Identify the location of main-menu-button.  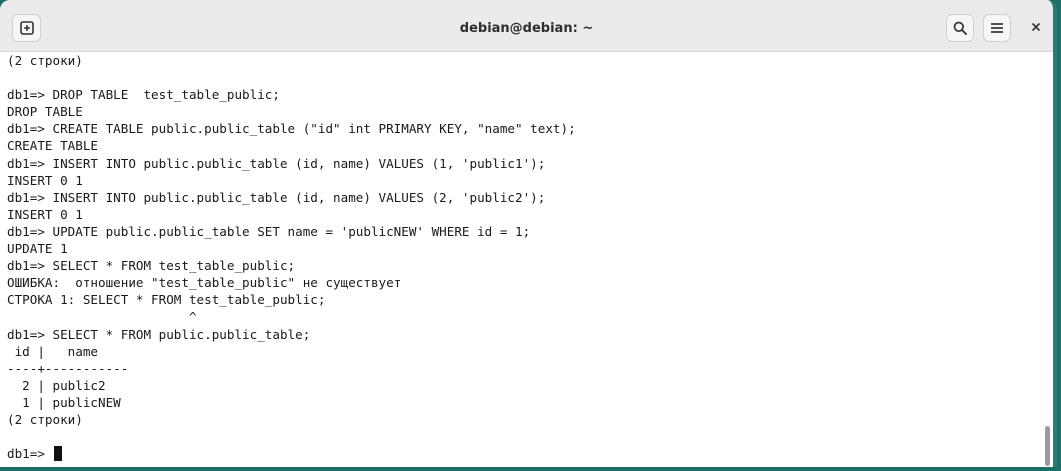
(997, 28).